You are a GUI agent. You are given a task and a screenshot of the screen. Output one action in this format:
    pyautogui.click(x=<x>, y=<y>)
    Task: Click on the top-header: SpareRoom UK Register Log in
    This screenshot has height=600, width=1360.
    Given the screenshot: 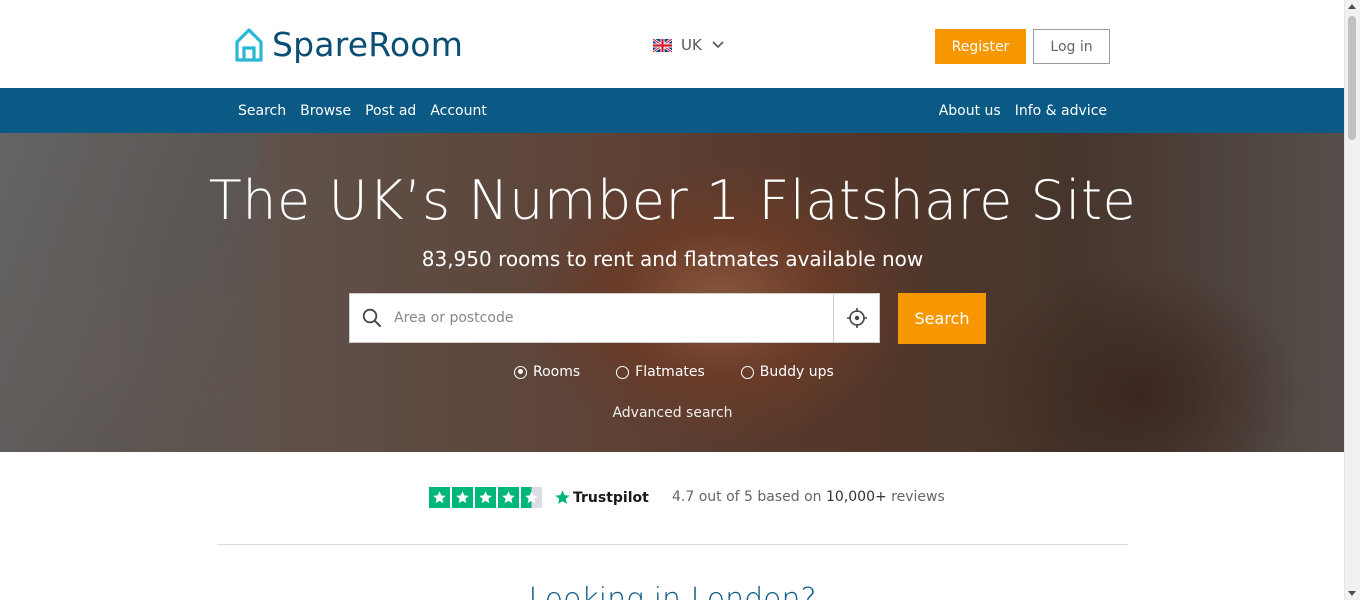 What is the action you would take?
    pyautogui.click(x=672, y=44)
    